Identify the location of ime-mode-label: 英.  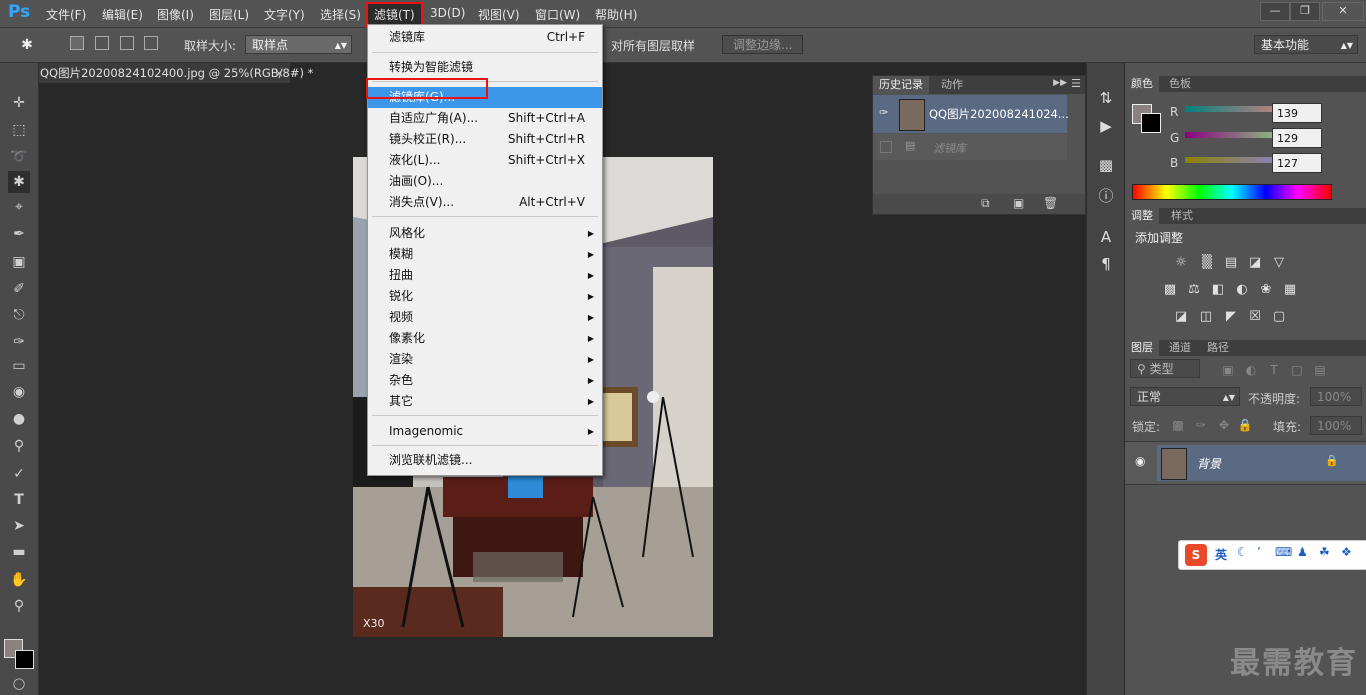
(1221, 554).